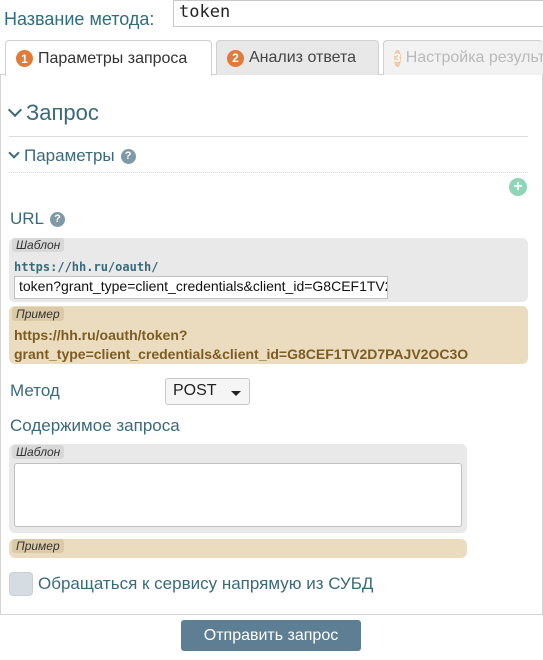  What do you see at coordinates (27, 218) in the screenshot?
I see `url-label: URL` at bounding box center [27, 218].